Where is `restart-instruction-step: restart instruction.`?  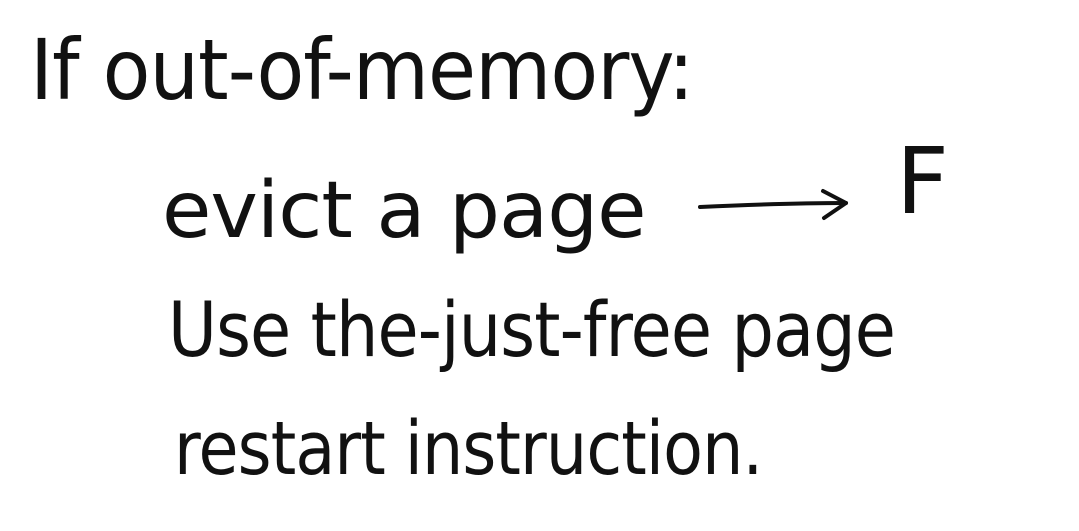 restart-instruction-step: restart instruction. is located at coordinates (468, 449).